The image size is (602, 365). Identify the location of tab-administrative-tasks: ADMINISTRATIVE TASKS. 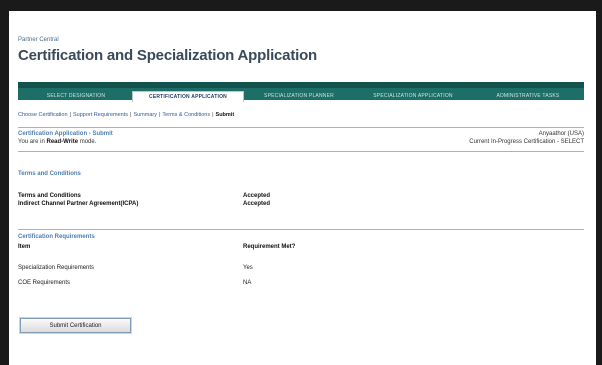
(528, 96).